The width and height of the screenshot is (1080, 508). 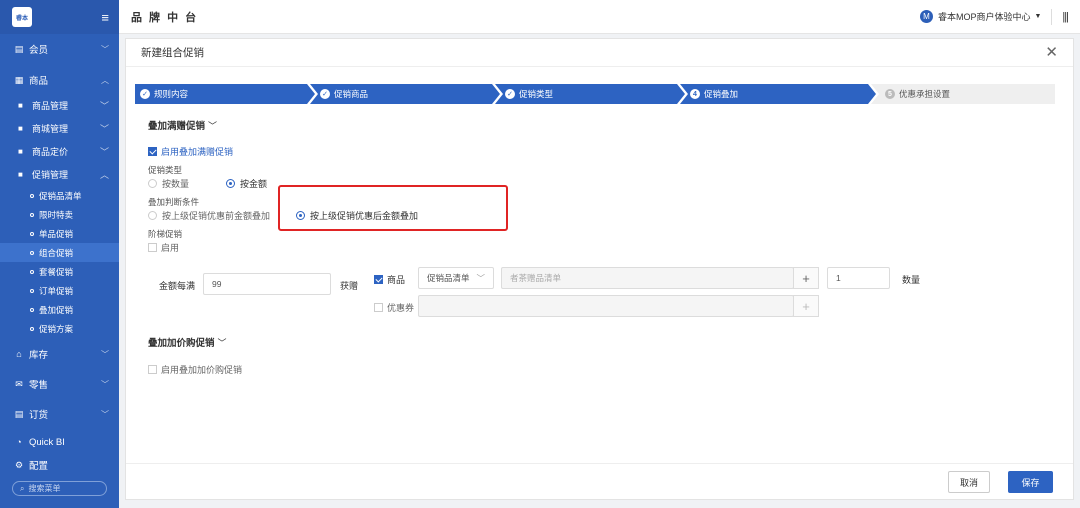 I want to click on coupon-checkbox: 优惠券, so click(x=394, y=307).